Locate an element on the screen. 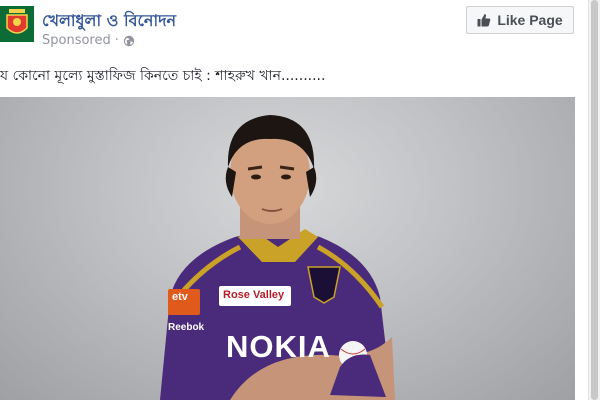  page-avatar is located at coordinates (17, 24).